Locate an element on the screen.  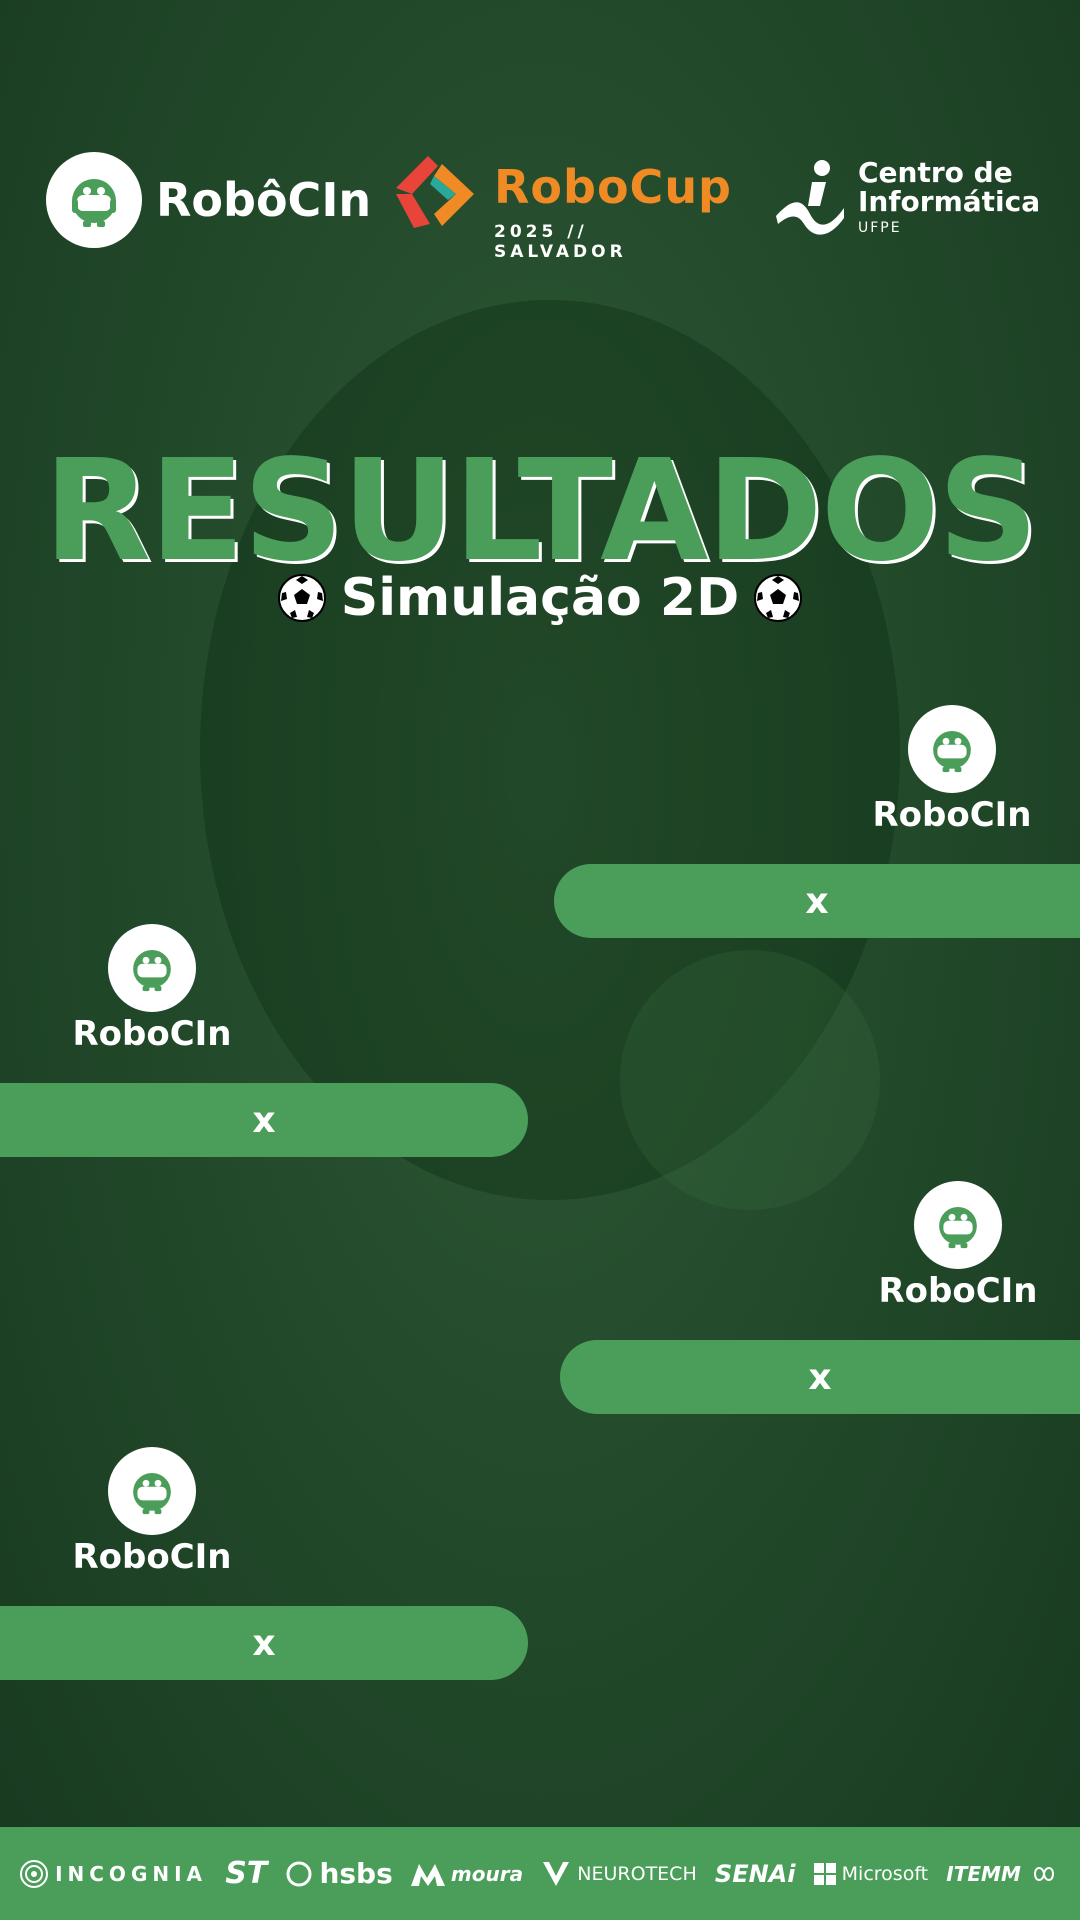
incognia-icon is located at coordinates (34, 1873).